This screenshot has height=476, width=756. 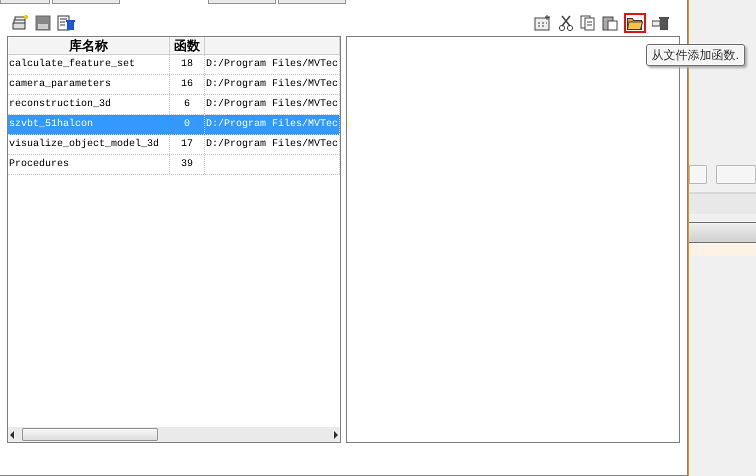 What do you see at coordinates (186, 85) in the screenshot?
I see `table-cell-text: 16` at bounding box center [186, 85].